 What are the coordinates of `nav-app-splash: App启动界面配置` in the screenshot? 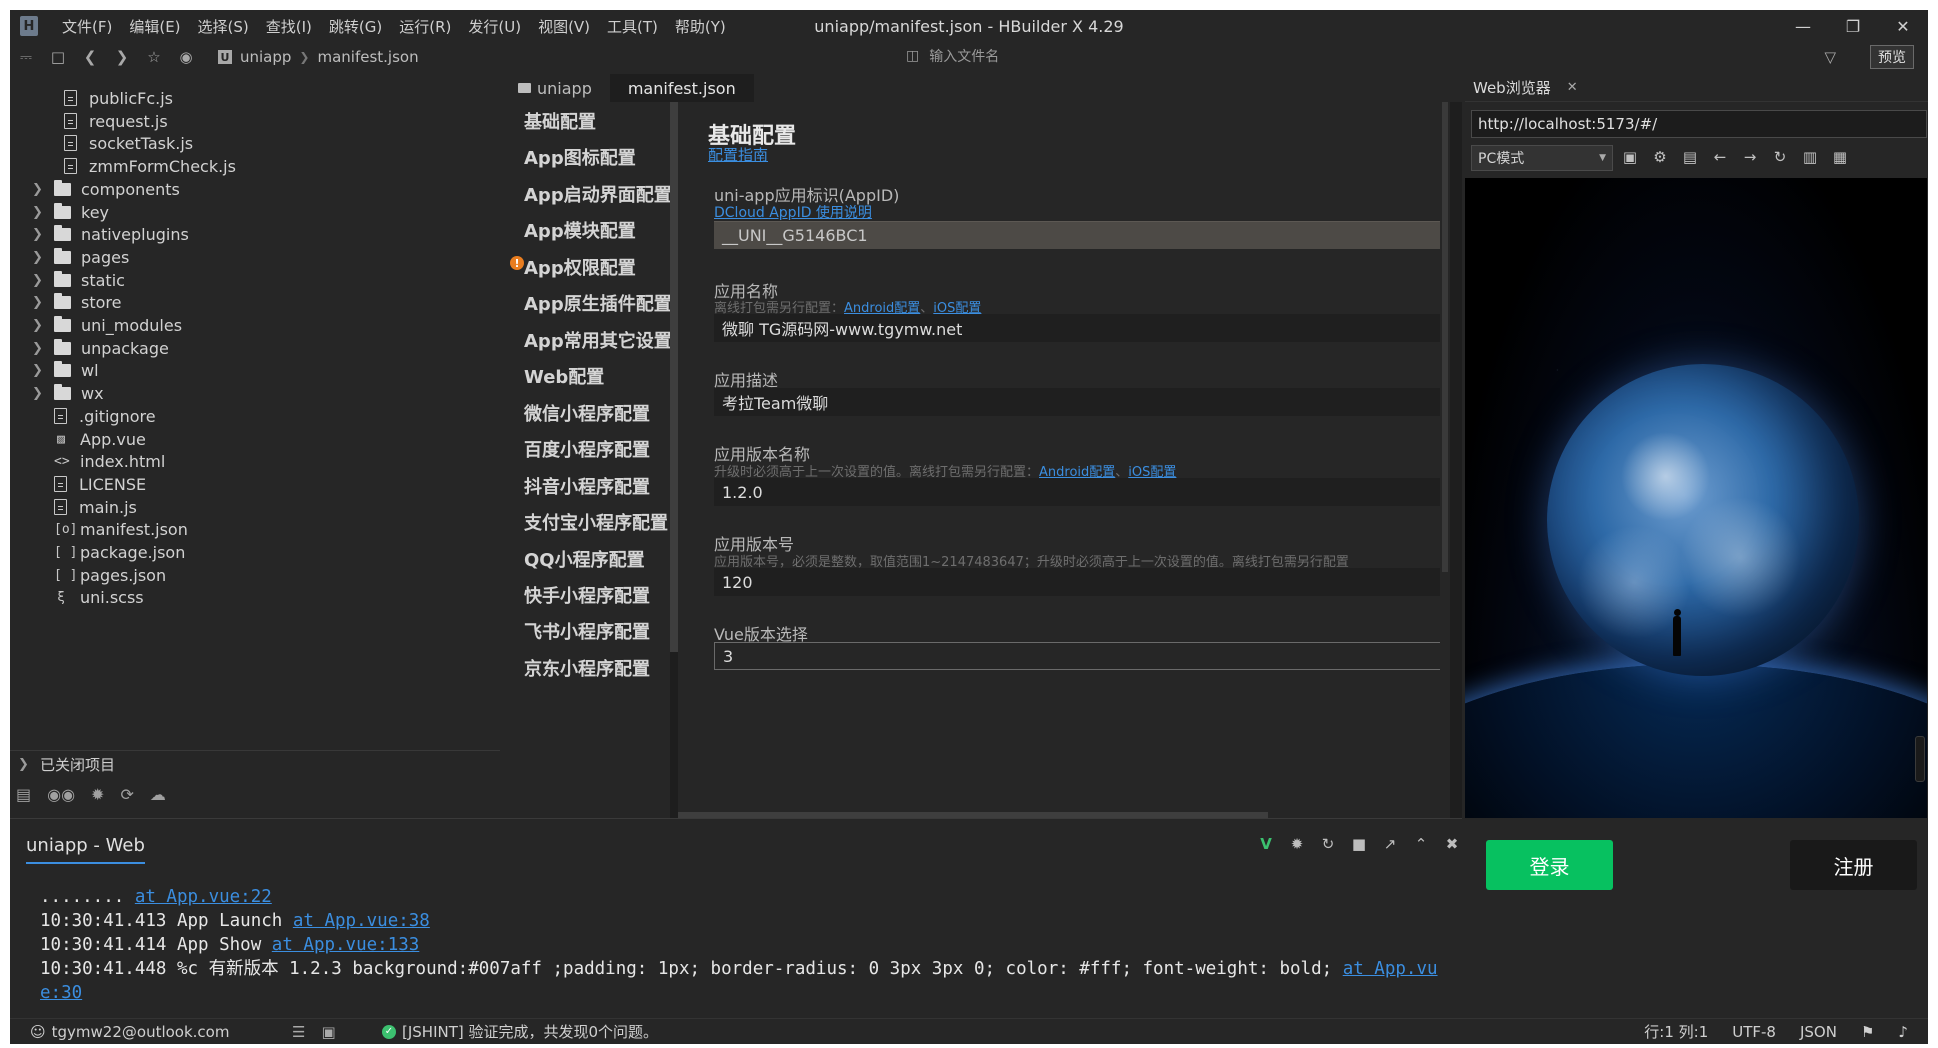 It's located at (598, 194).